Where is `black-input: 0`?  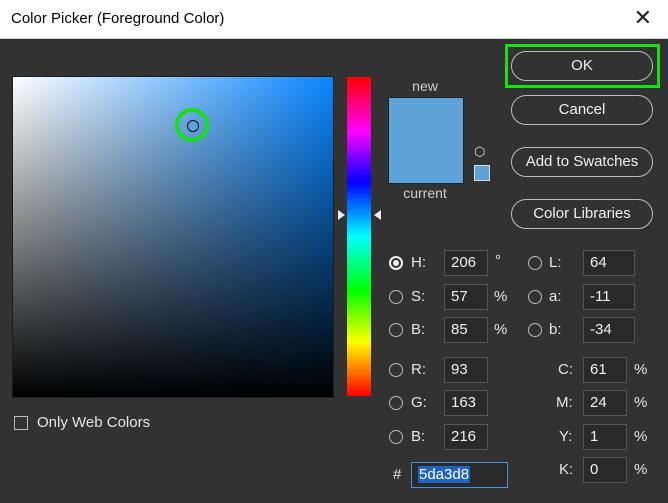 black-input: 0 is located at coordinates (605, 470).